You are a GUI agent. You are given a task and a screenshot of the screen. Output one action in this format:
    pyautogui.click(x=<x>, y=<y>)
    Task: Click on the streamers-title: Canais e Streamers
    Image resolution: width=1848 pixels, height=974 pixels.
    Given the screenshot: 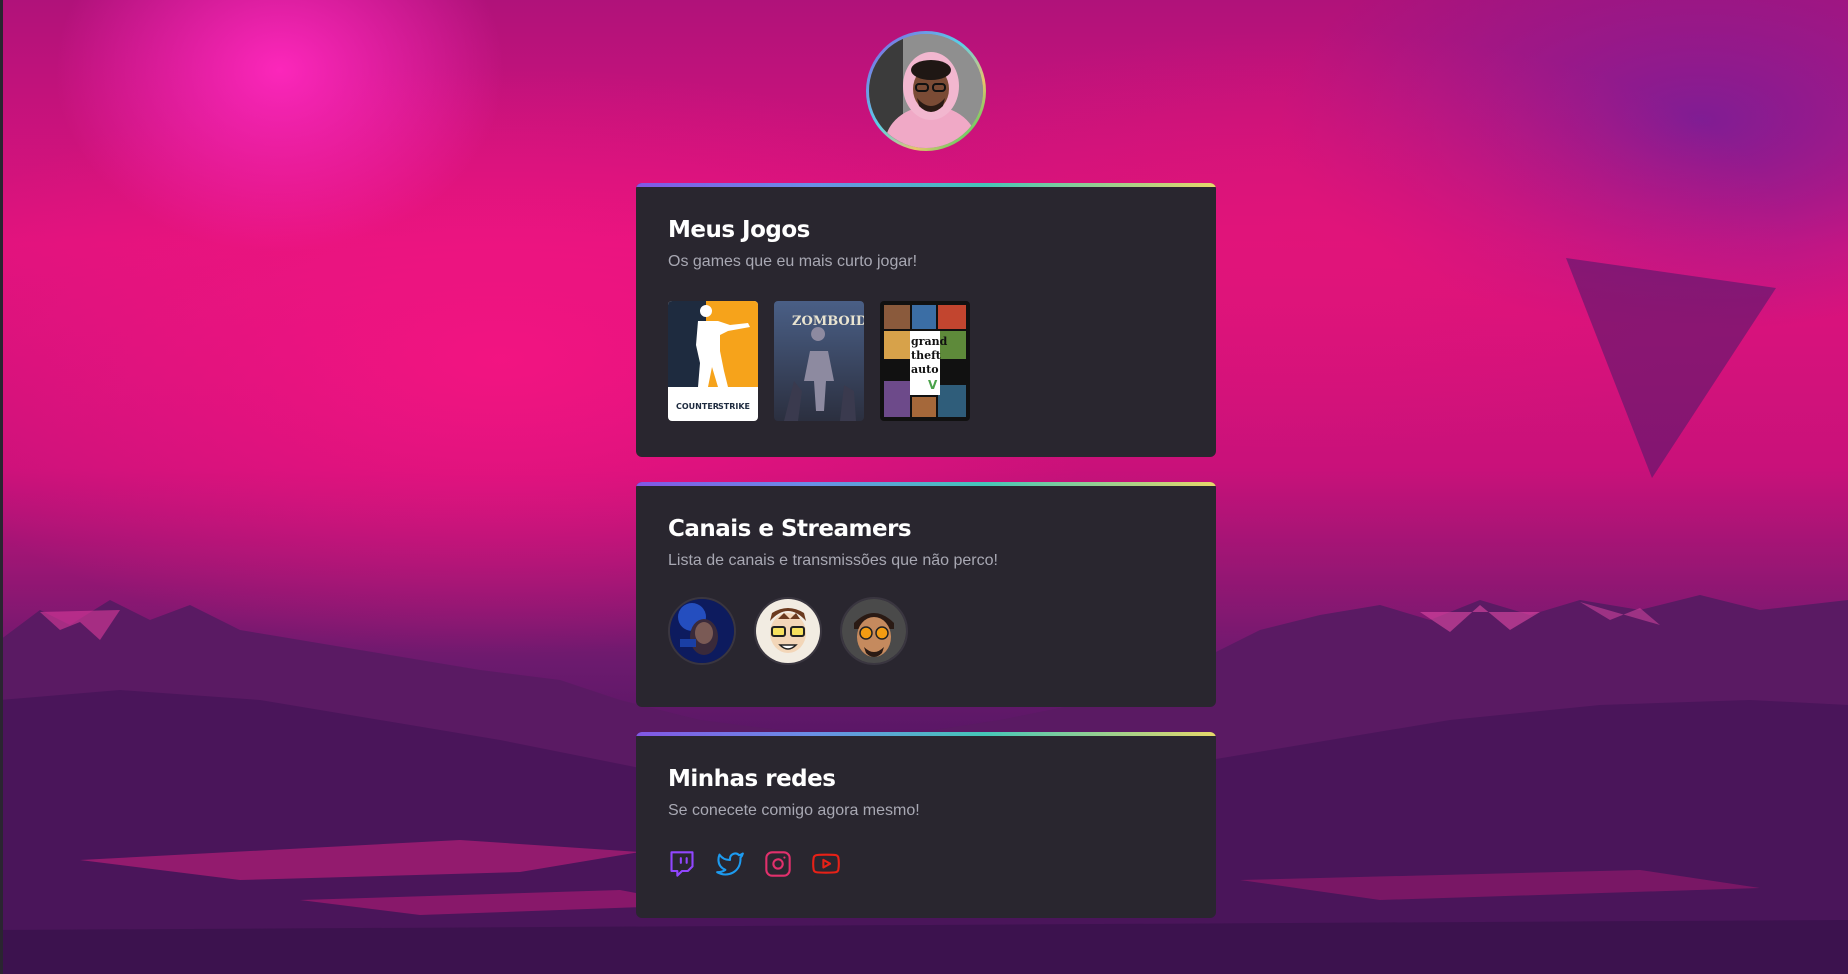 What is the action you would take?
    pyautogui.click(x=790, y=529)
    